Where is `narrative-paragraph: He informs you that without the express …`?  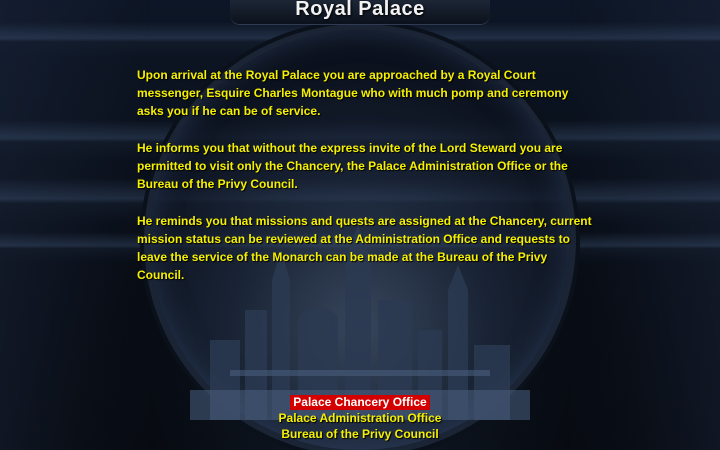 narrative-paragraph: He informs you that without the express … is located at coordinates (352, 166).